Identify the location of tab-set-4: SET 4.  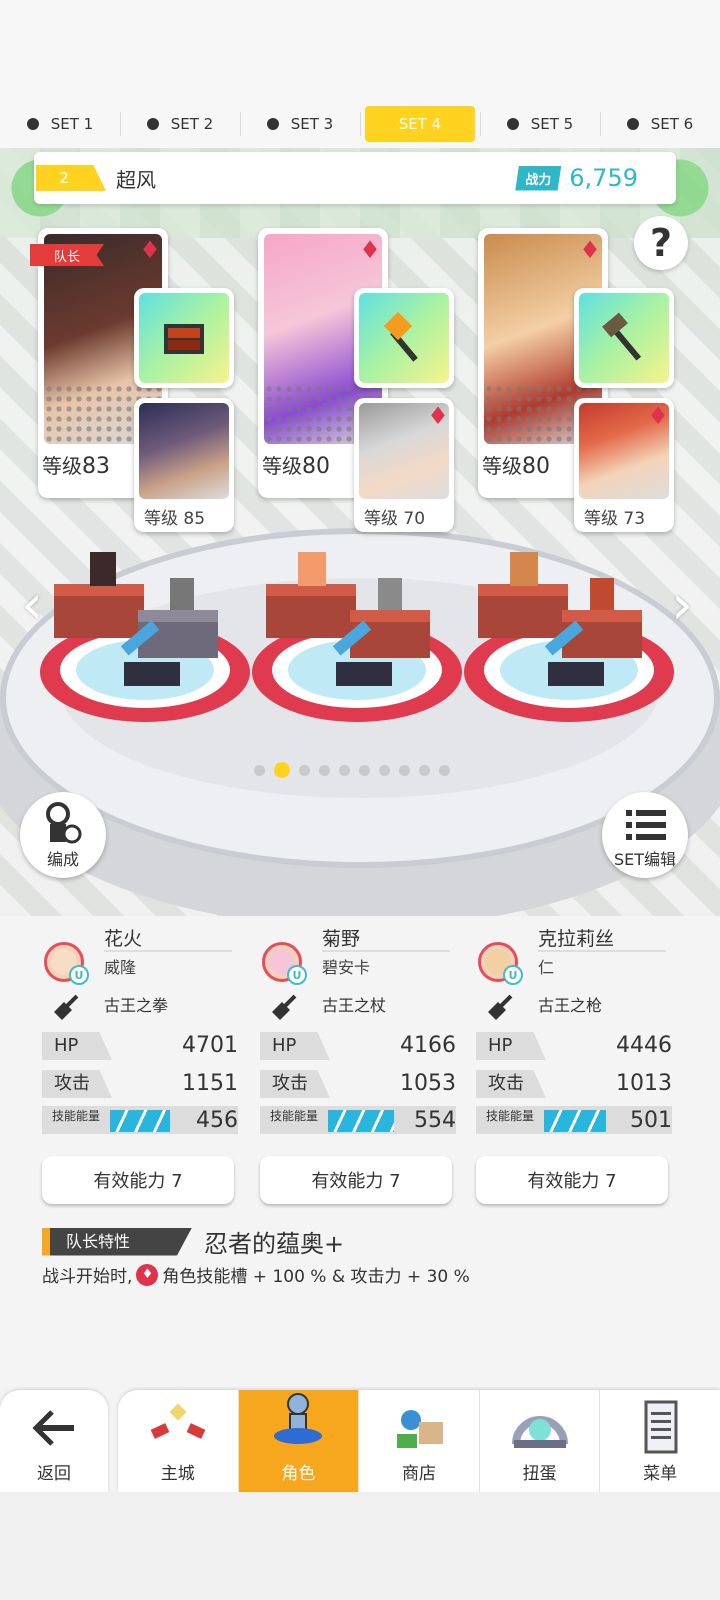
(420, 124).